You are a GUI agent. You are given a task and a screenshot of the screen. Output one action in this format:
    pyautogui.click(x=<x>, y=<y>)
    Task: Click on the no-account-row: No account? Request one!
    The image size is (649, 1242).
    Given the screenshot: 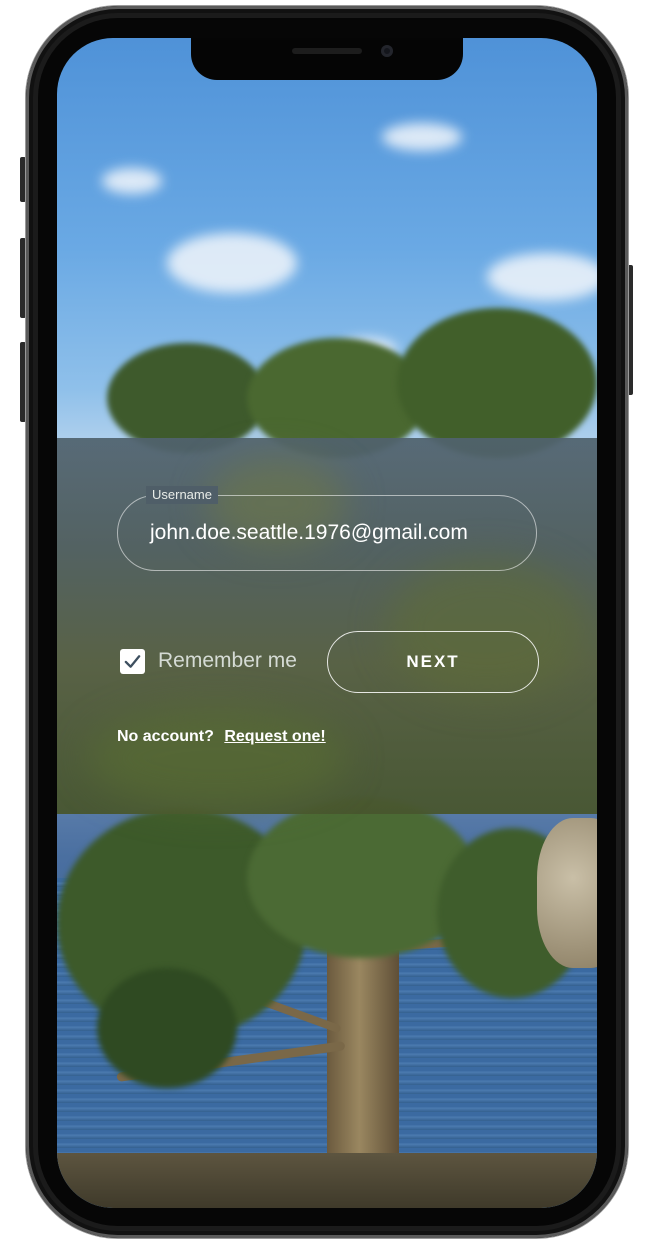 What is the action you would take?
    pyautogui.click(x=221, y=737)
    